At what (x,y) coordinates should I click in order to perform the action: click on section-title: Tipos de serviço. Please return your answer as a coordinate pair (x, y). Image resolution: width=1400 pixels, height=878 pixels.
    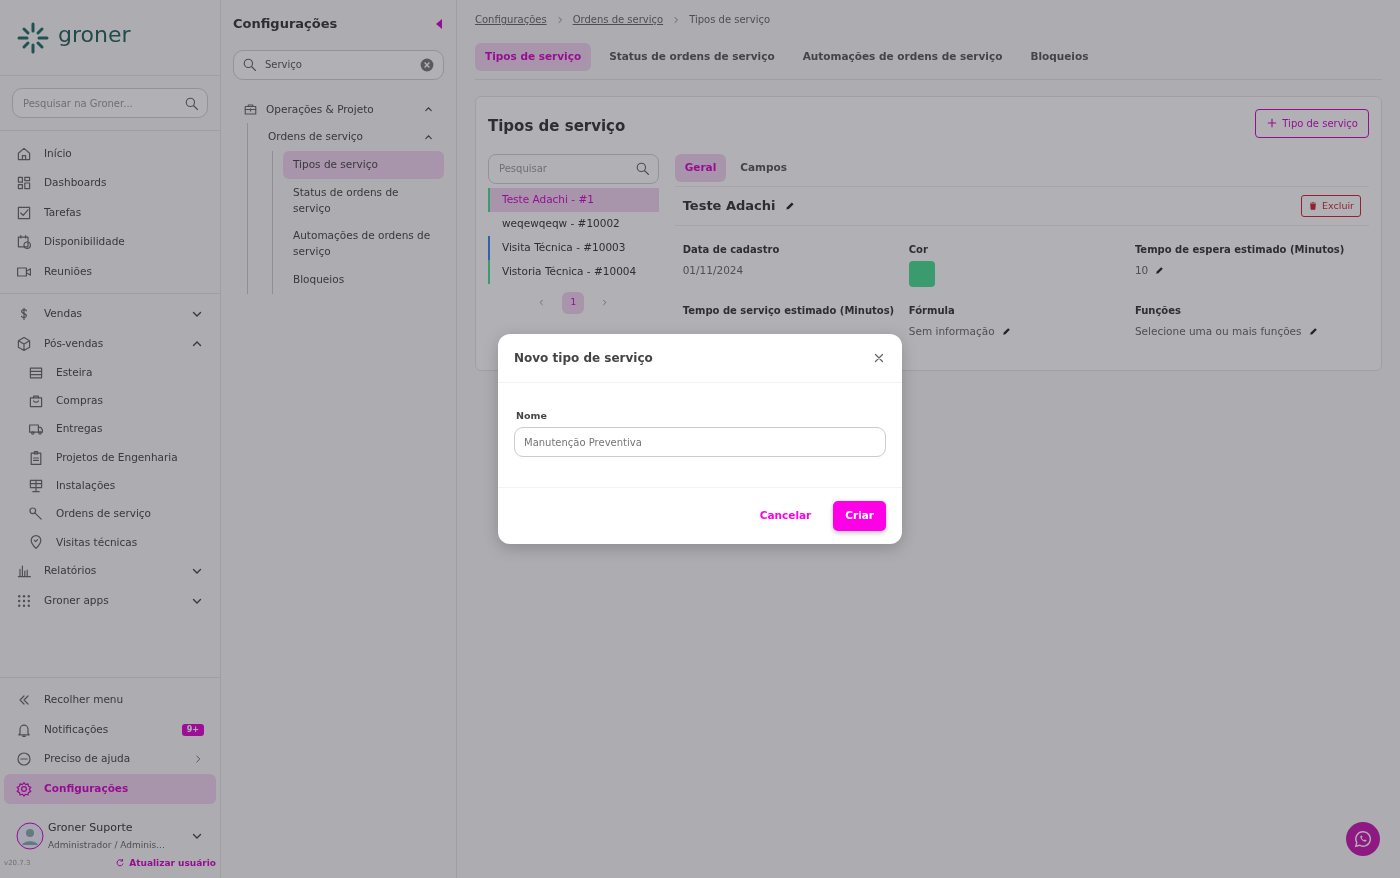
    Looking at the image, I should click on (557, 126).